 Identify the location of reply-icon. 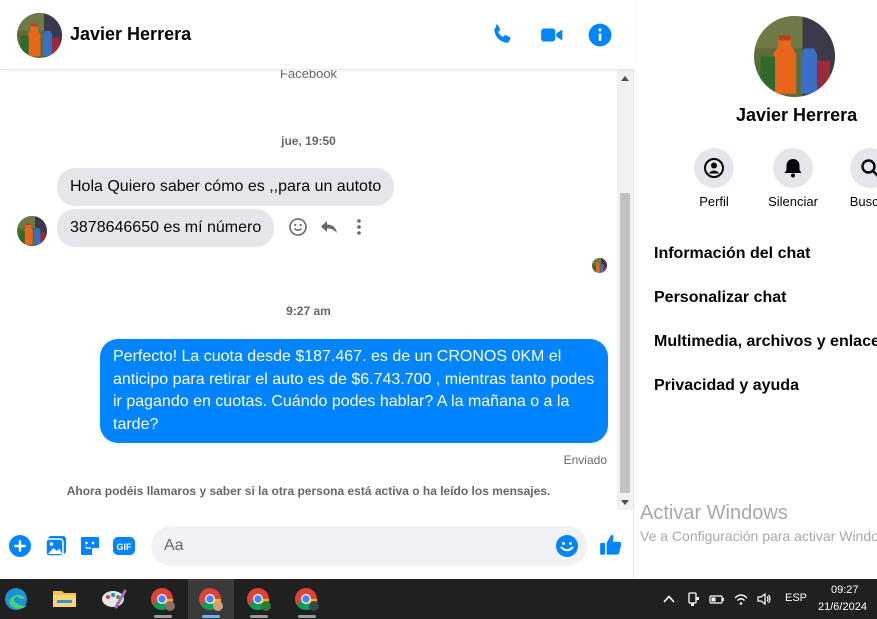
(329, 227).